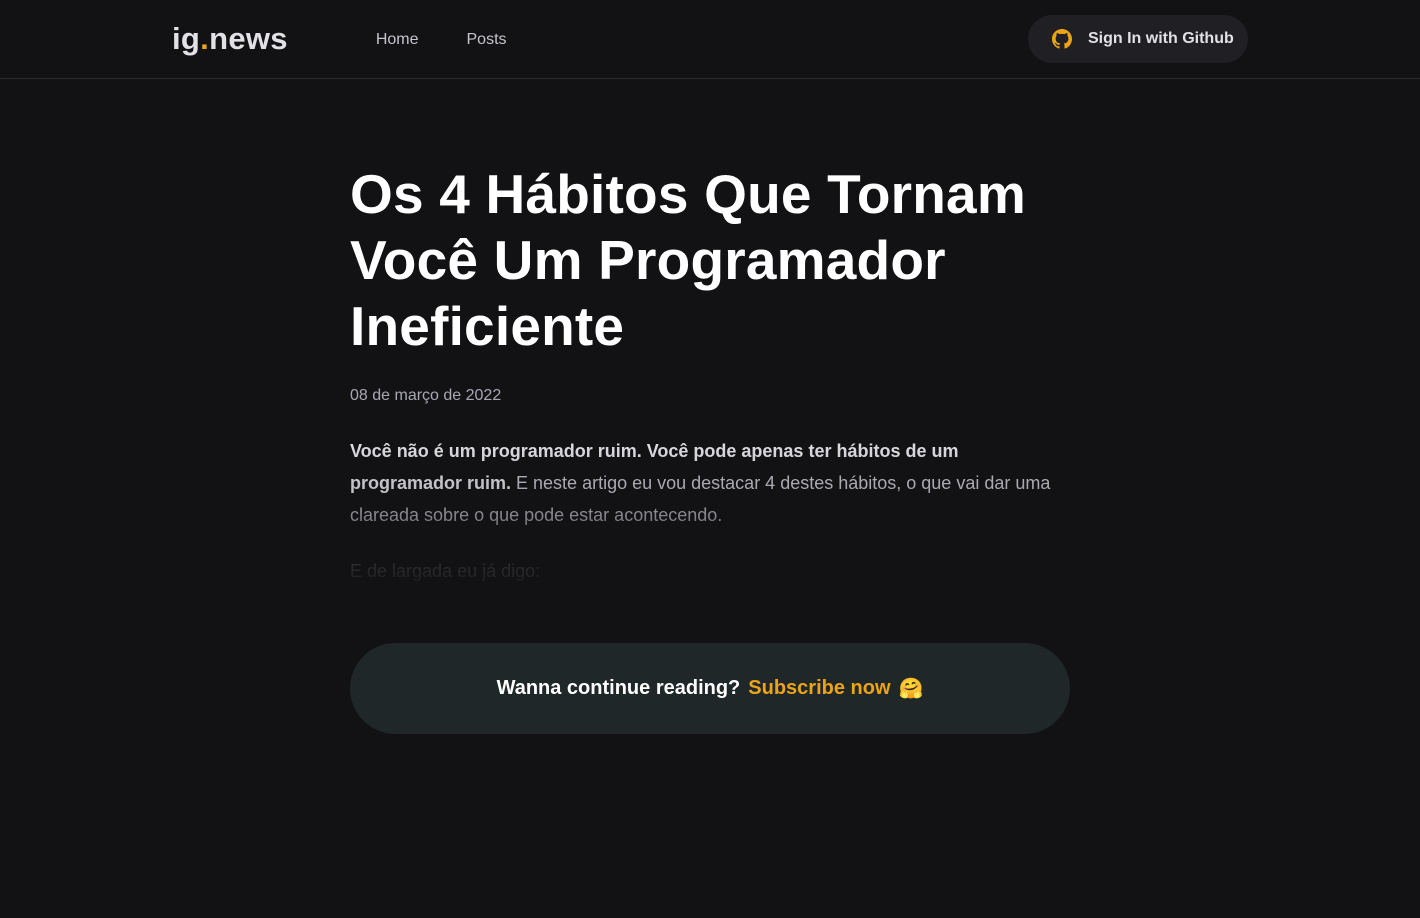 The image size is (1420, 918). I want to click on header: ig.news Home Posts Sign In with Github, so click(710, 39).